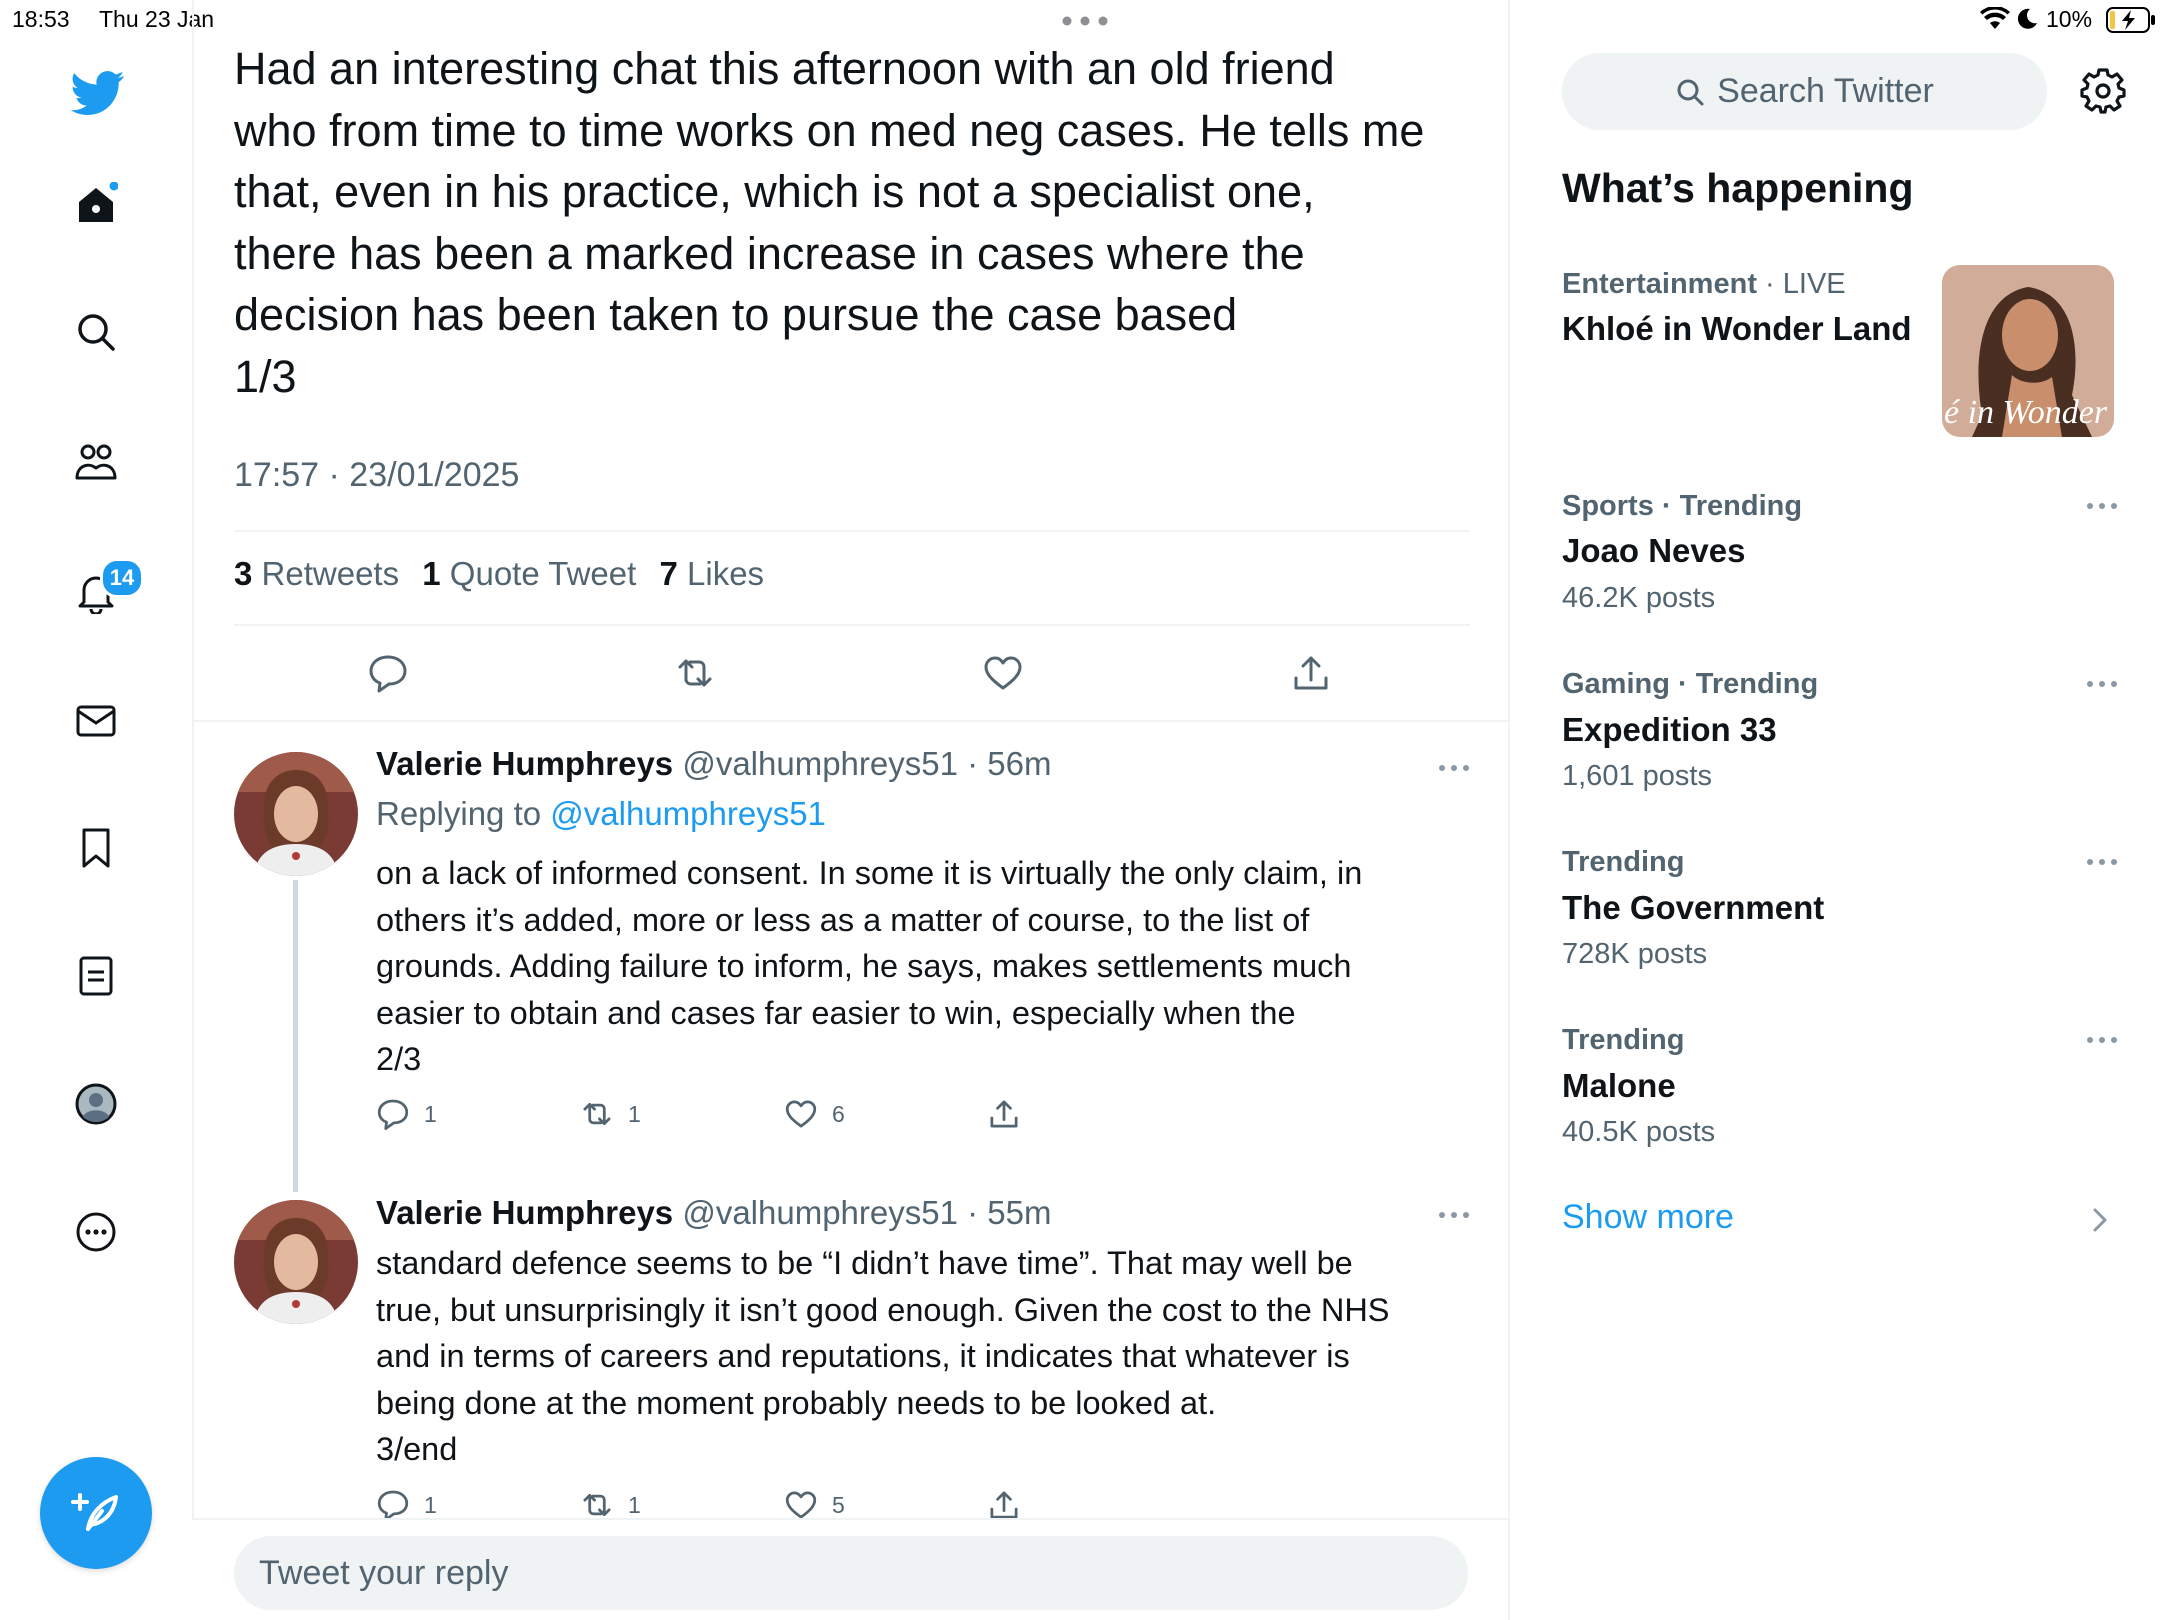  Describe the element at coordinates (41, 19) in the screenshot. I see `status-time: 18:53` at that location.